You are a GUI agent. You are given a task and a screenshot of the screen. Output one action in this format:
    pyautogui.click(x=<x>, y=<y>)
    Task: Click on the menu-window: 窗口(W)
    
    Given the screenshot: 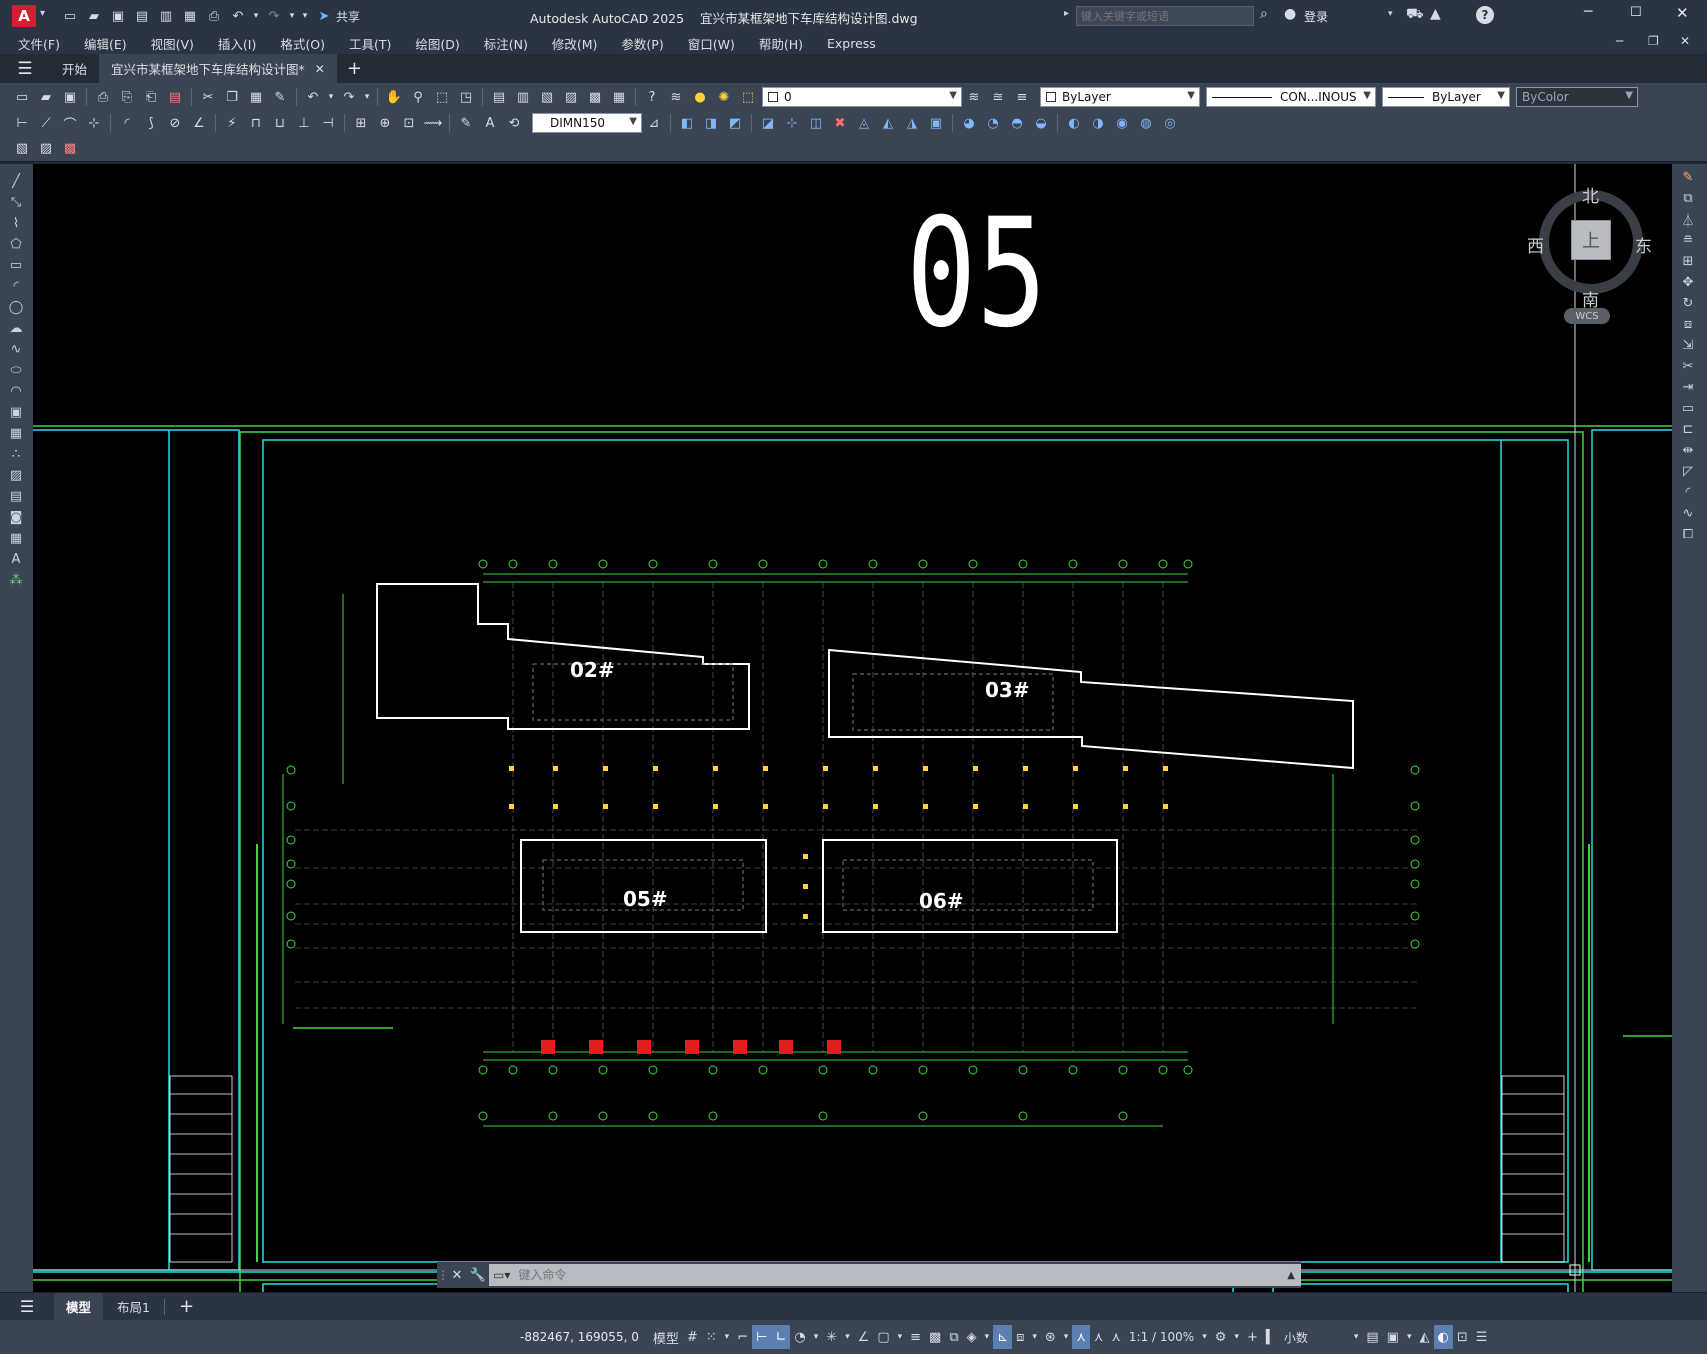 What is the action you would take?
    pyautogui.click(x=711, y=43)
    